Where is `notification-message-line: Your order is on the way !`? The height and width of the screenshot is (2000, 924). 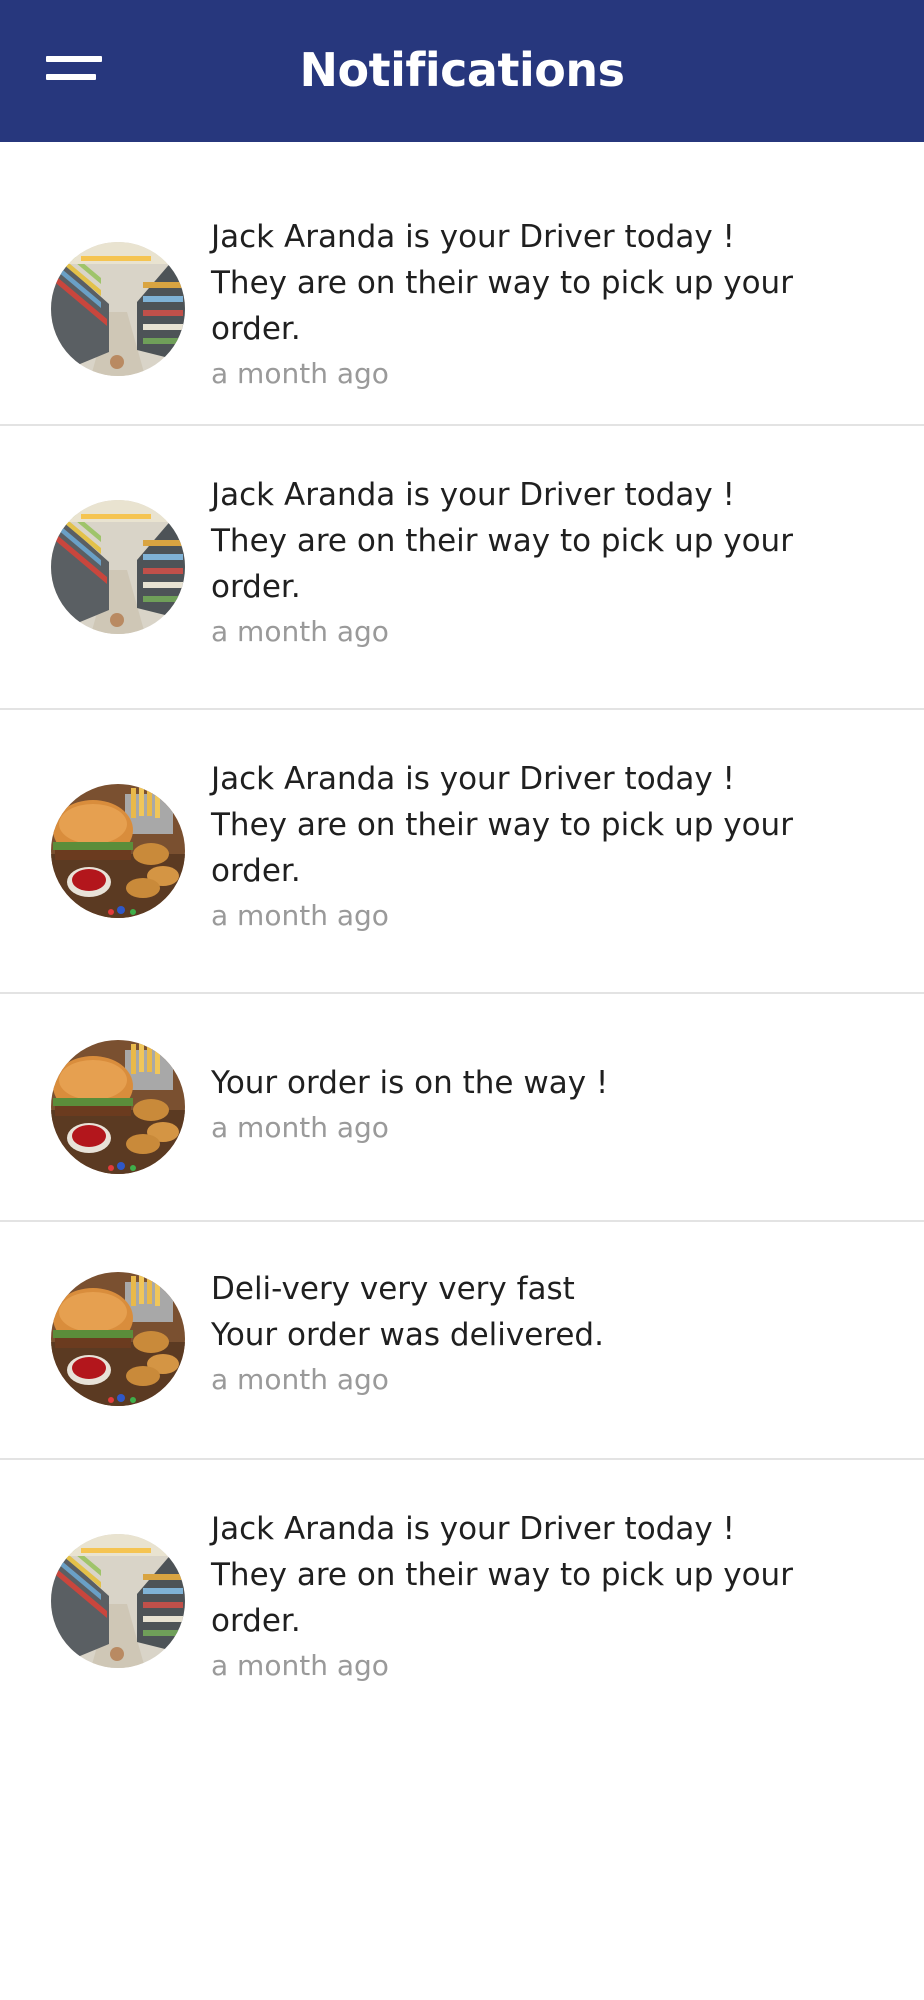 notification-message-line: Your order is on the way ! is located at coordinates (410, 1083).